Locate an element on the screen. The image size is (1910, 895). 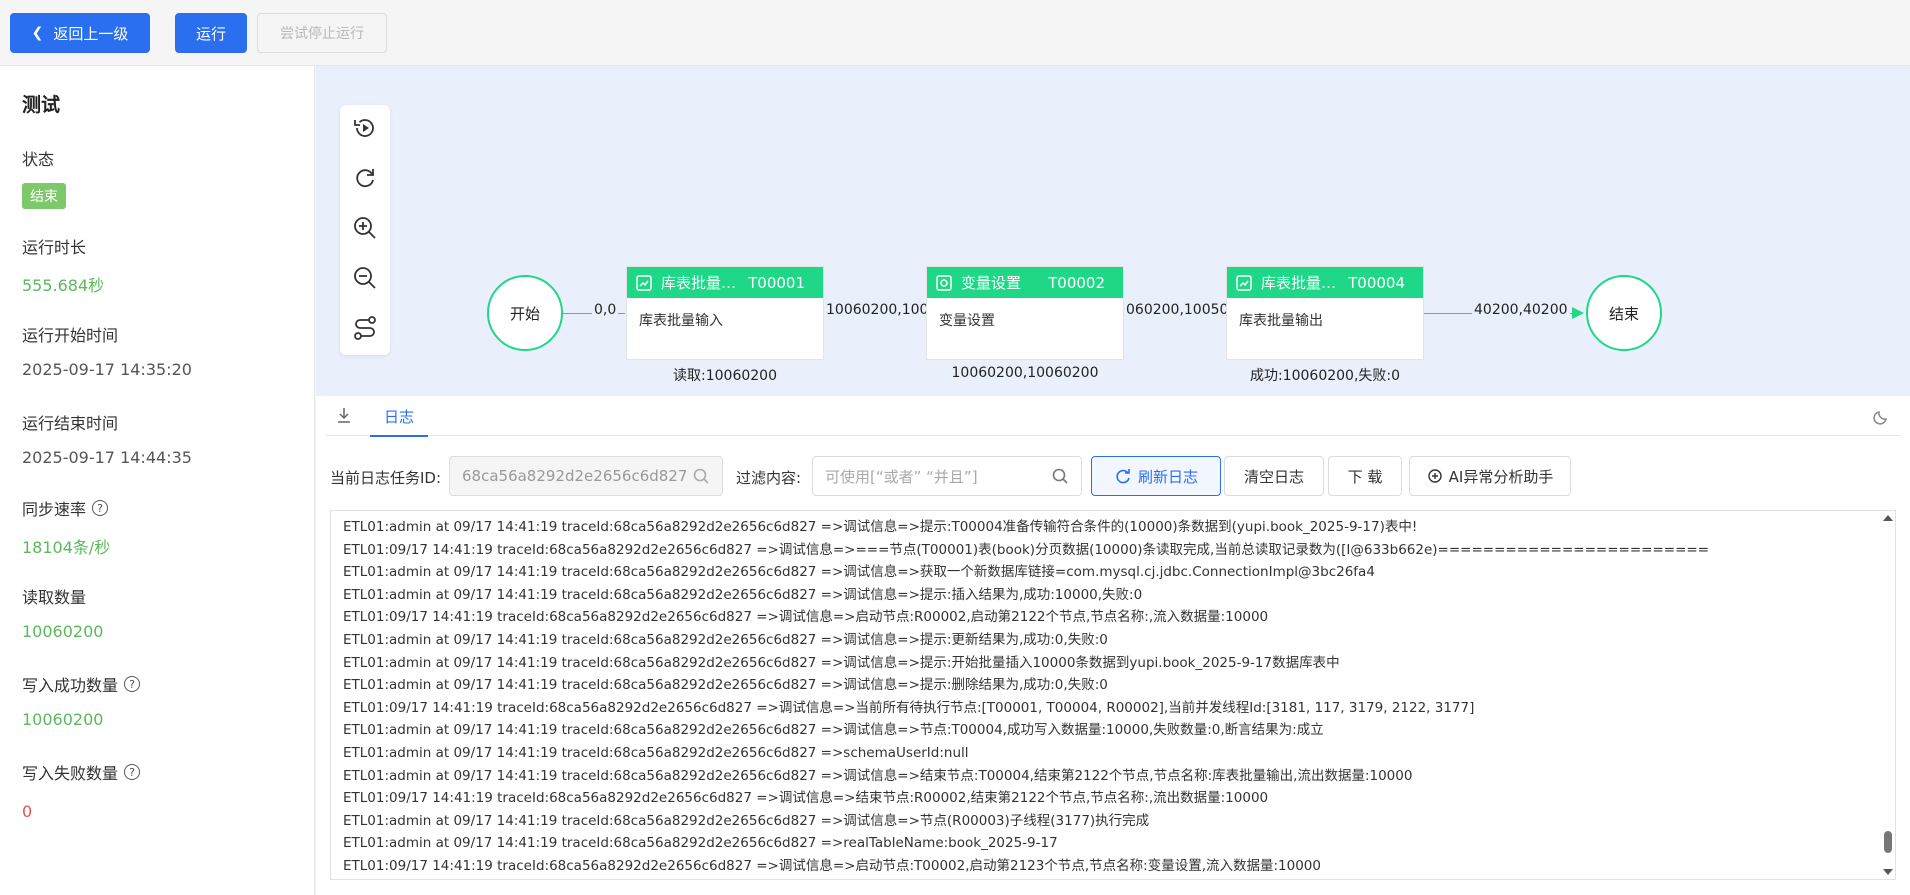
speed-value: 18104条/秒 is located at coordinates (66, 547).